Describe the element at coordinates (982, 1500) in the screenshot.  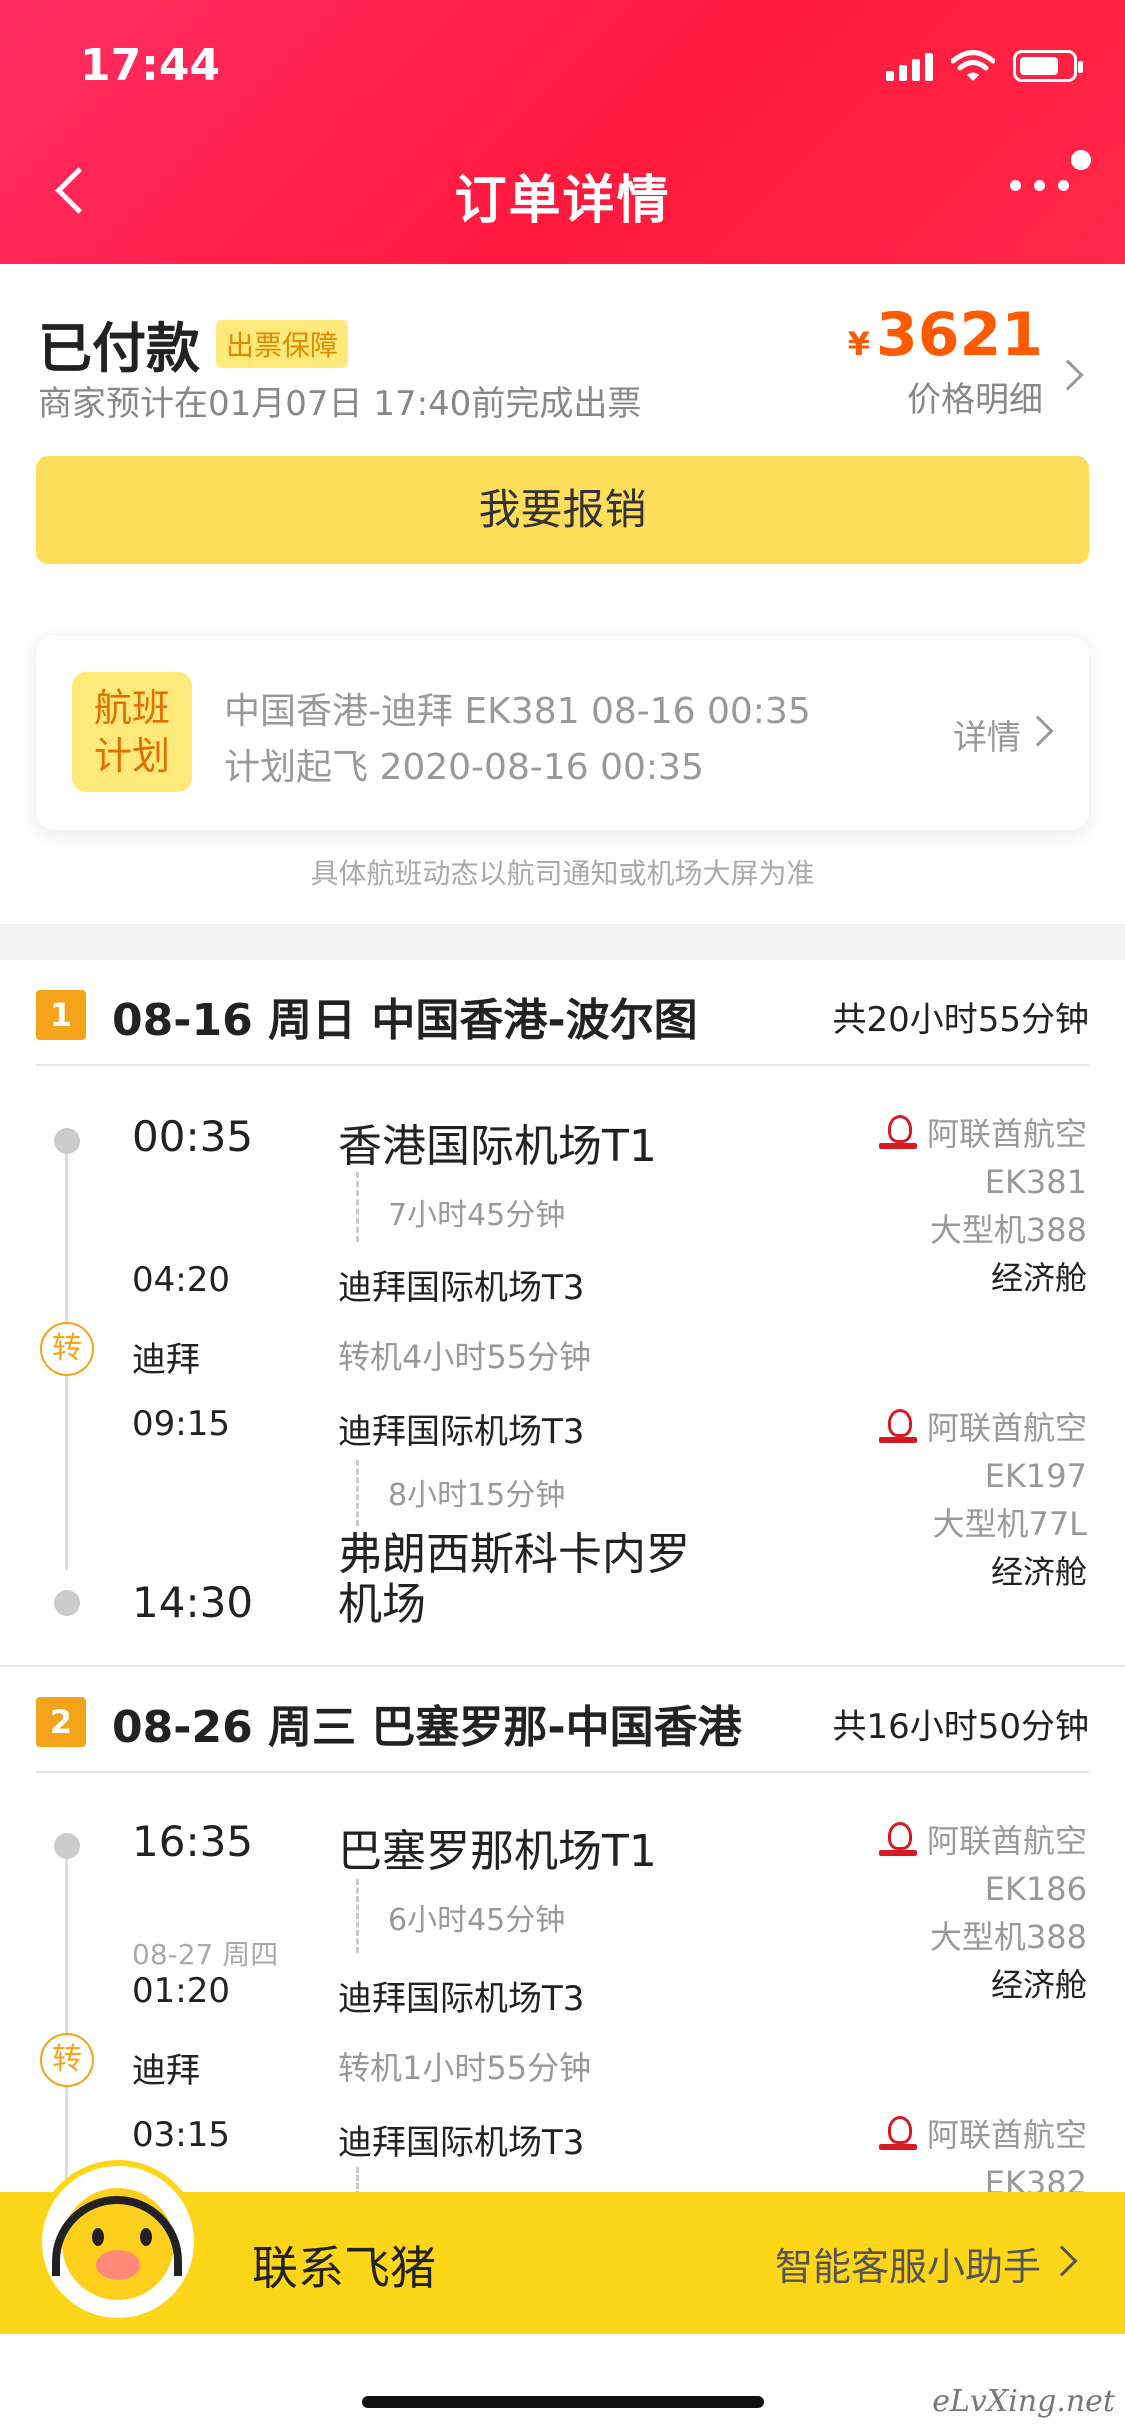
I see `airline-info: 阿联酋航空 EK197 大型机77L 经济舱` at that location.